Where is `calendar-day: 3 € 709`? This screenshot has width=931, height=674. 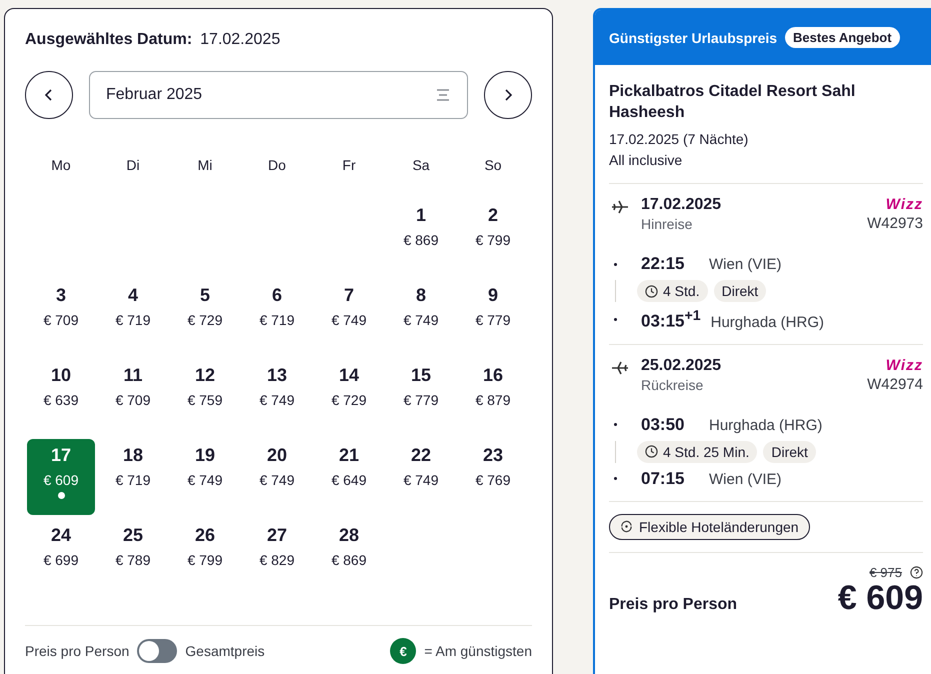
calendar-day: 3 € 709 is located at coordinates (61, 317).